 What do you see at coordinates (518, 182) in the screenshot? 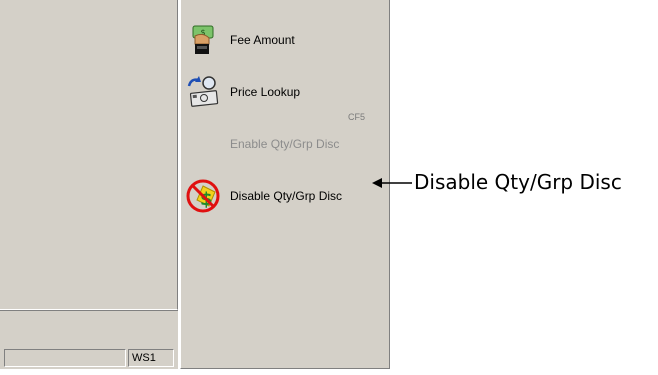
I see `callout-label: Disable Qty/Grp Disc` at bounding box center [518, 182].